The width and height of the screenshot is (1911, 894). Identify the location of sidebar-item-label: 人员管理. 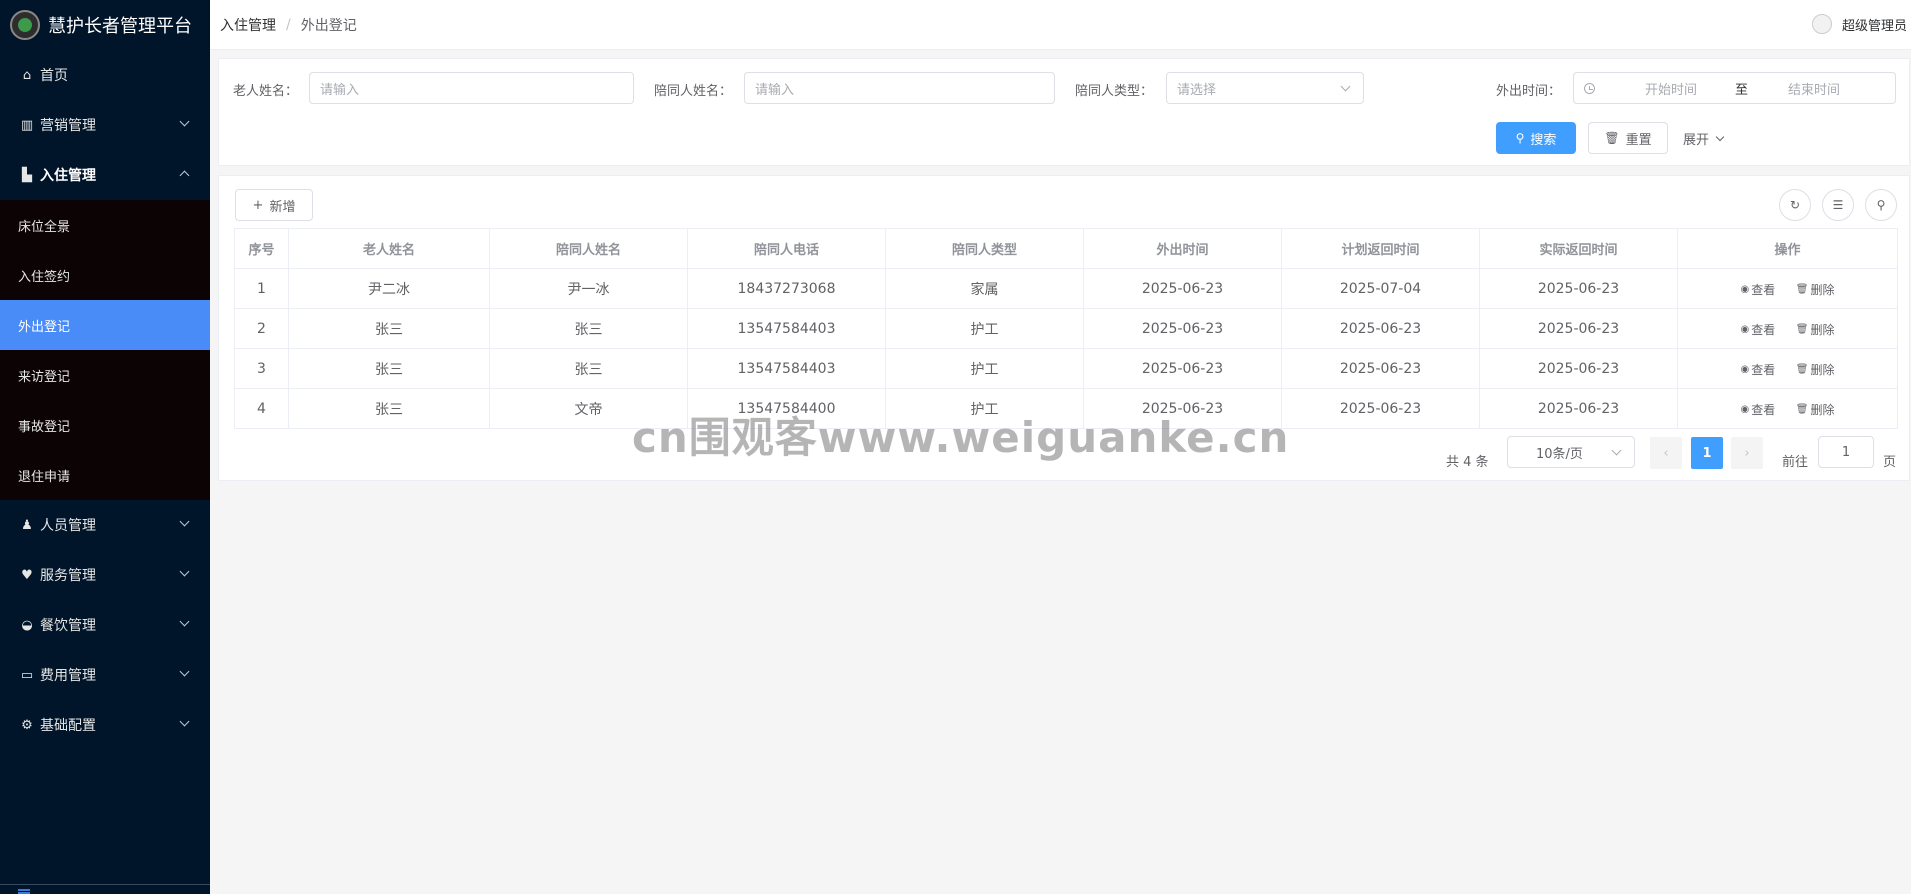
(68, 526).